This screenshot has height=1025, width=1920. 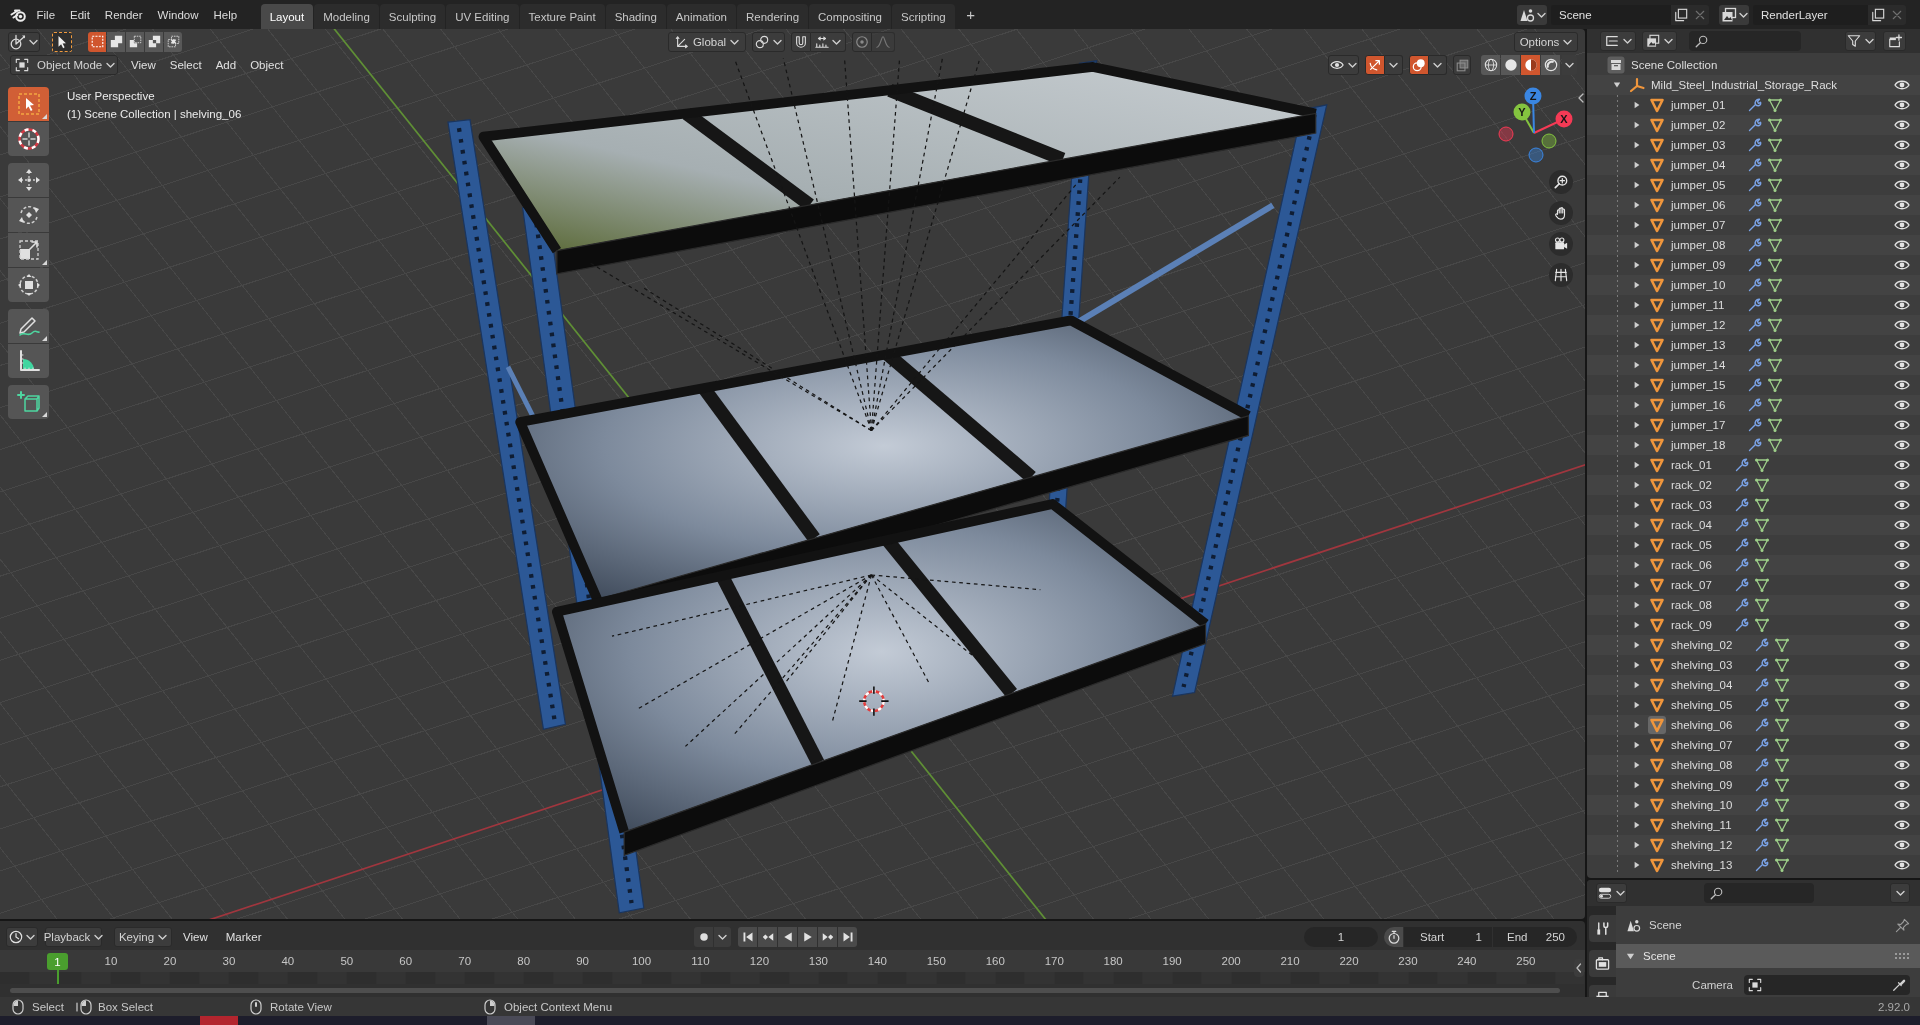 I want to click on axis-handle: Z, so click(x=1533, y=110).